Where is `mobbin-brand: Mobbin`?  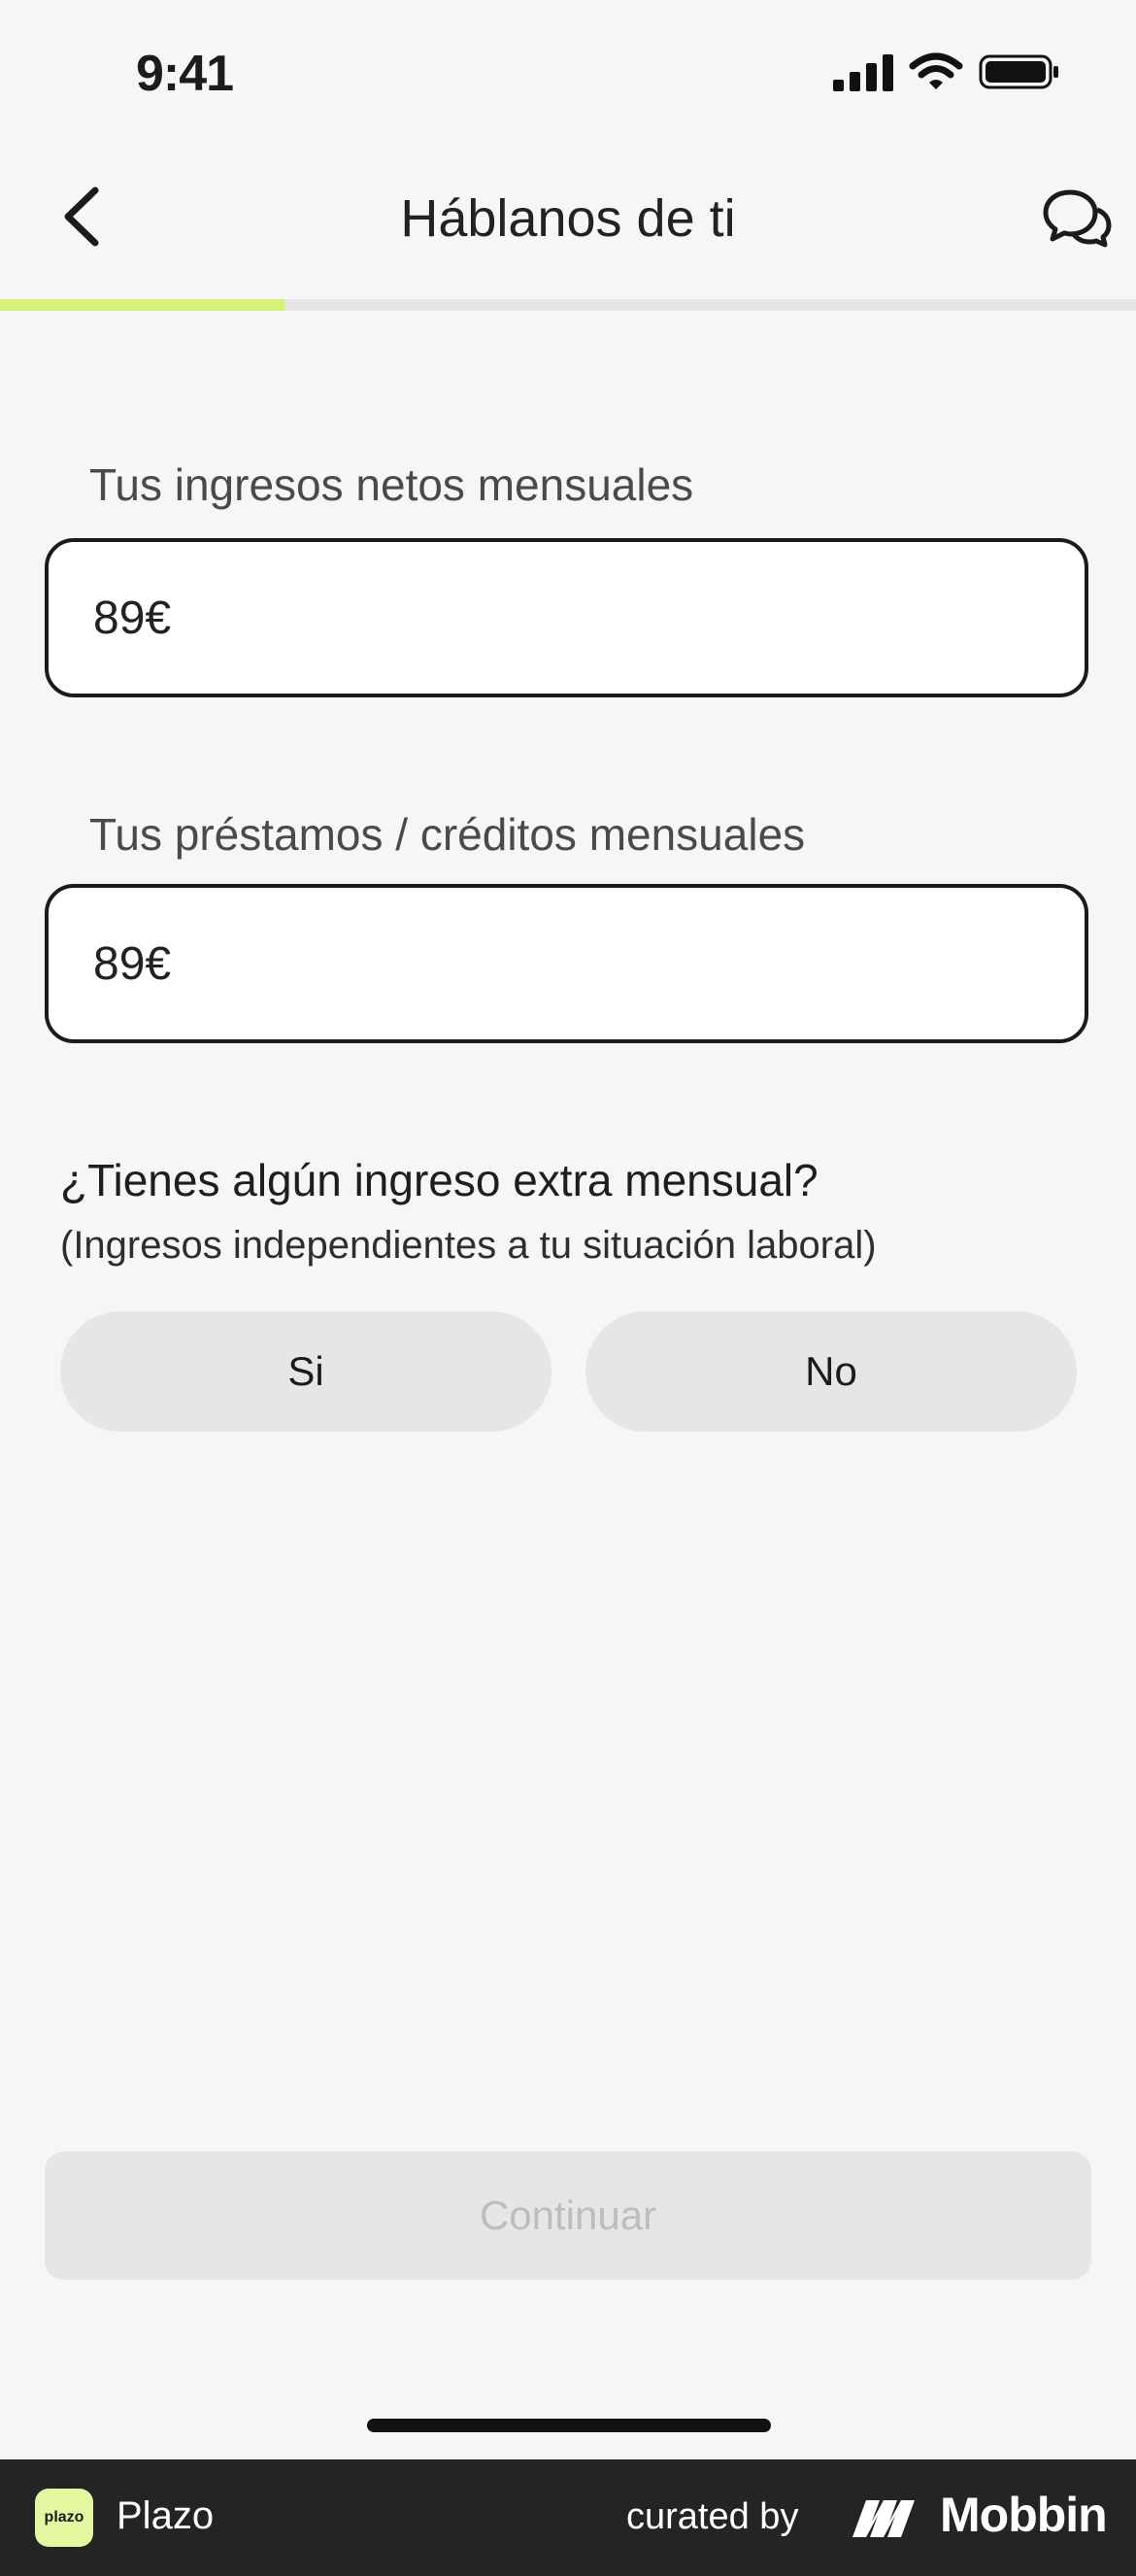 mobbin-brand: Mobbin is located at coordinates (1024, 2515).